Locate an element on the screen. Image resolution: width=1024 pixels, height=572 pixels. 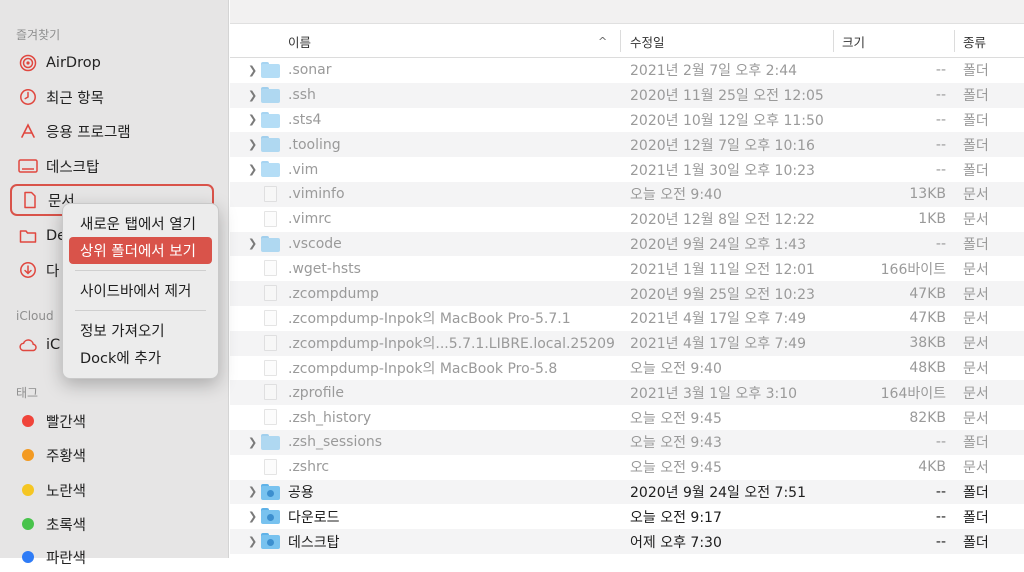
favorites-header: 즐겨찾기 is located at coordinates (38, 35).